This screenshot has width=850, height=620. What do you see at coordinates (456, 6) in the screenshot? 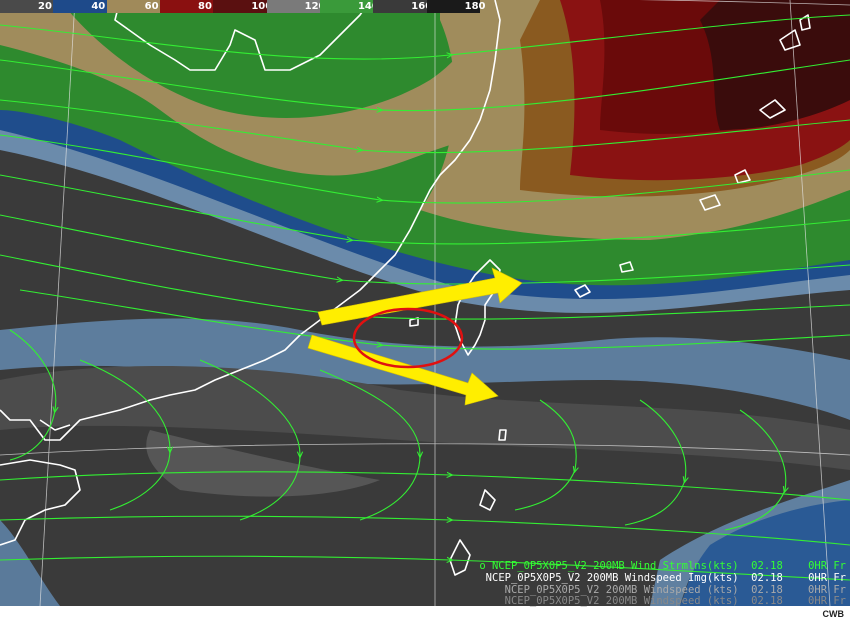
I see `colorbar-segment: 180` at bounding box center [456, 6].